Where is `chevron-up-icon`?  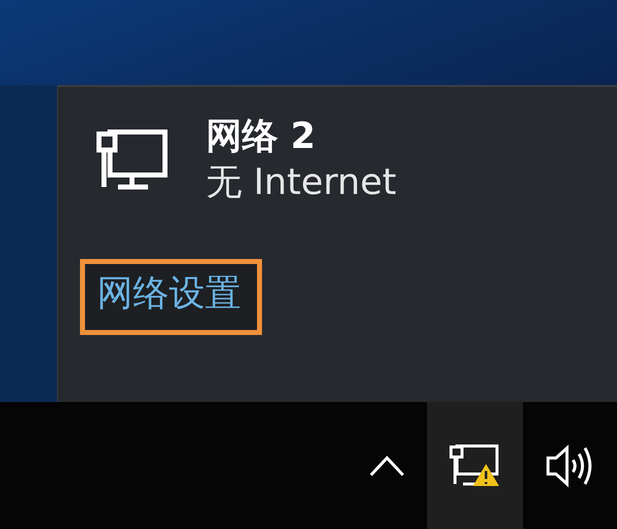
chevron-up-icon is located at coordinates (387, 465).